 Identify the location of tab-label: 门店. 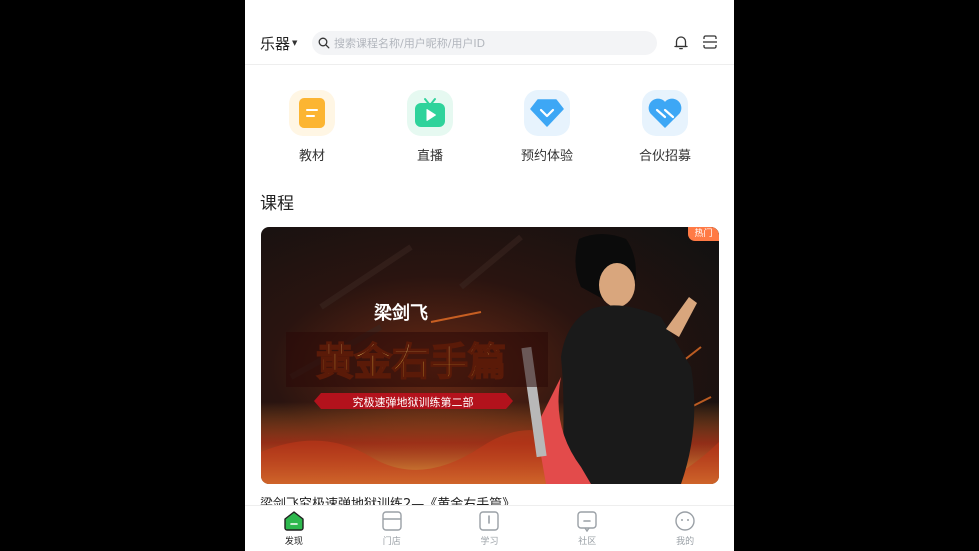
(391, 542).